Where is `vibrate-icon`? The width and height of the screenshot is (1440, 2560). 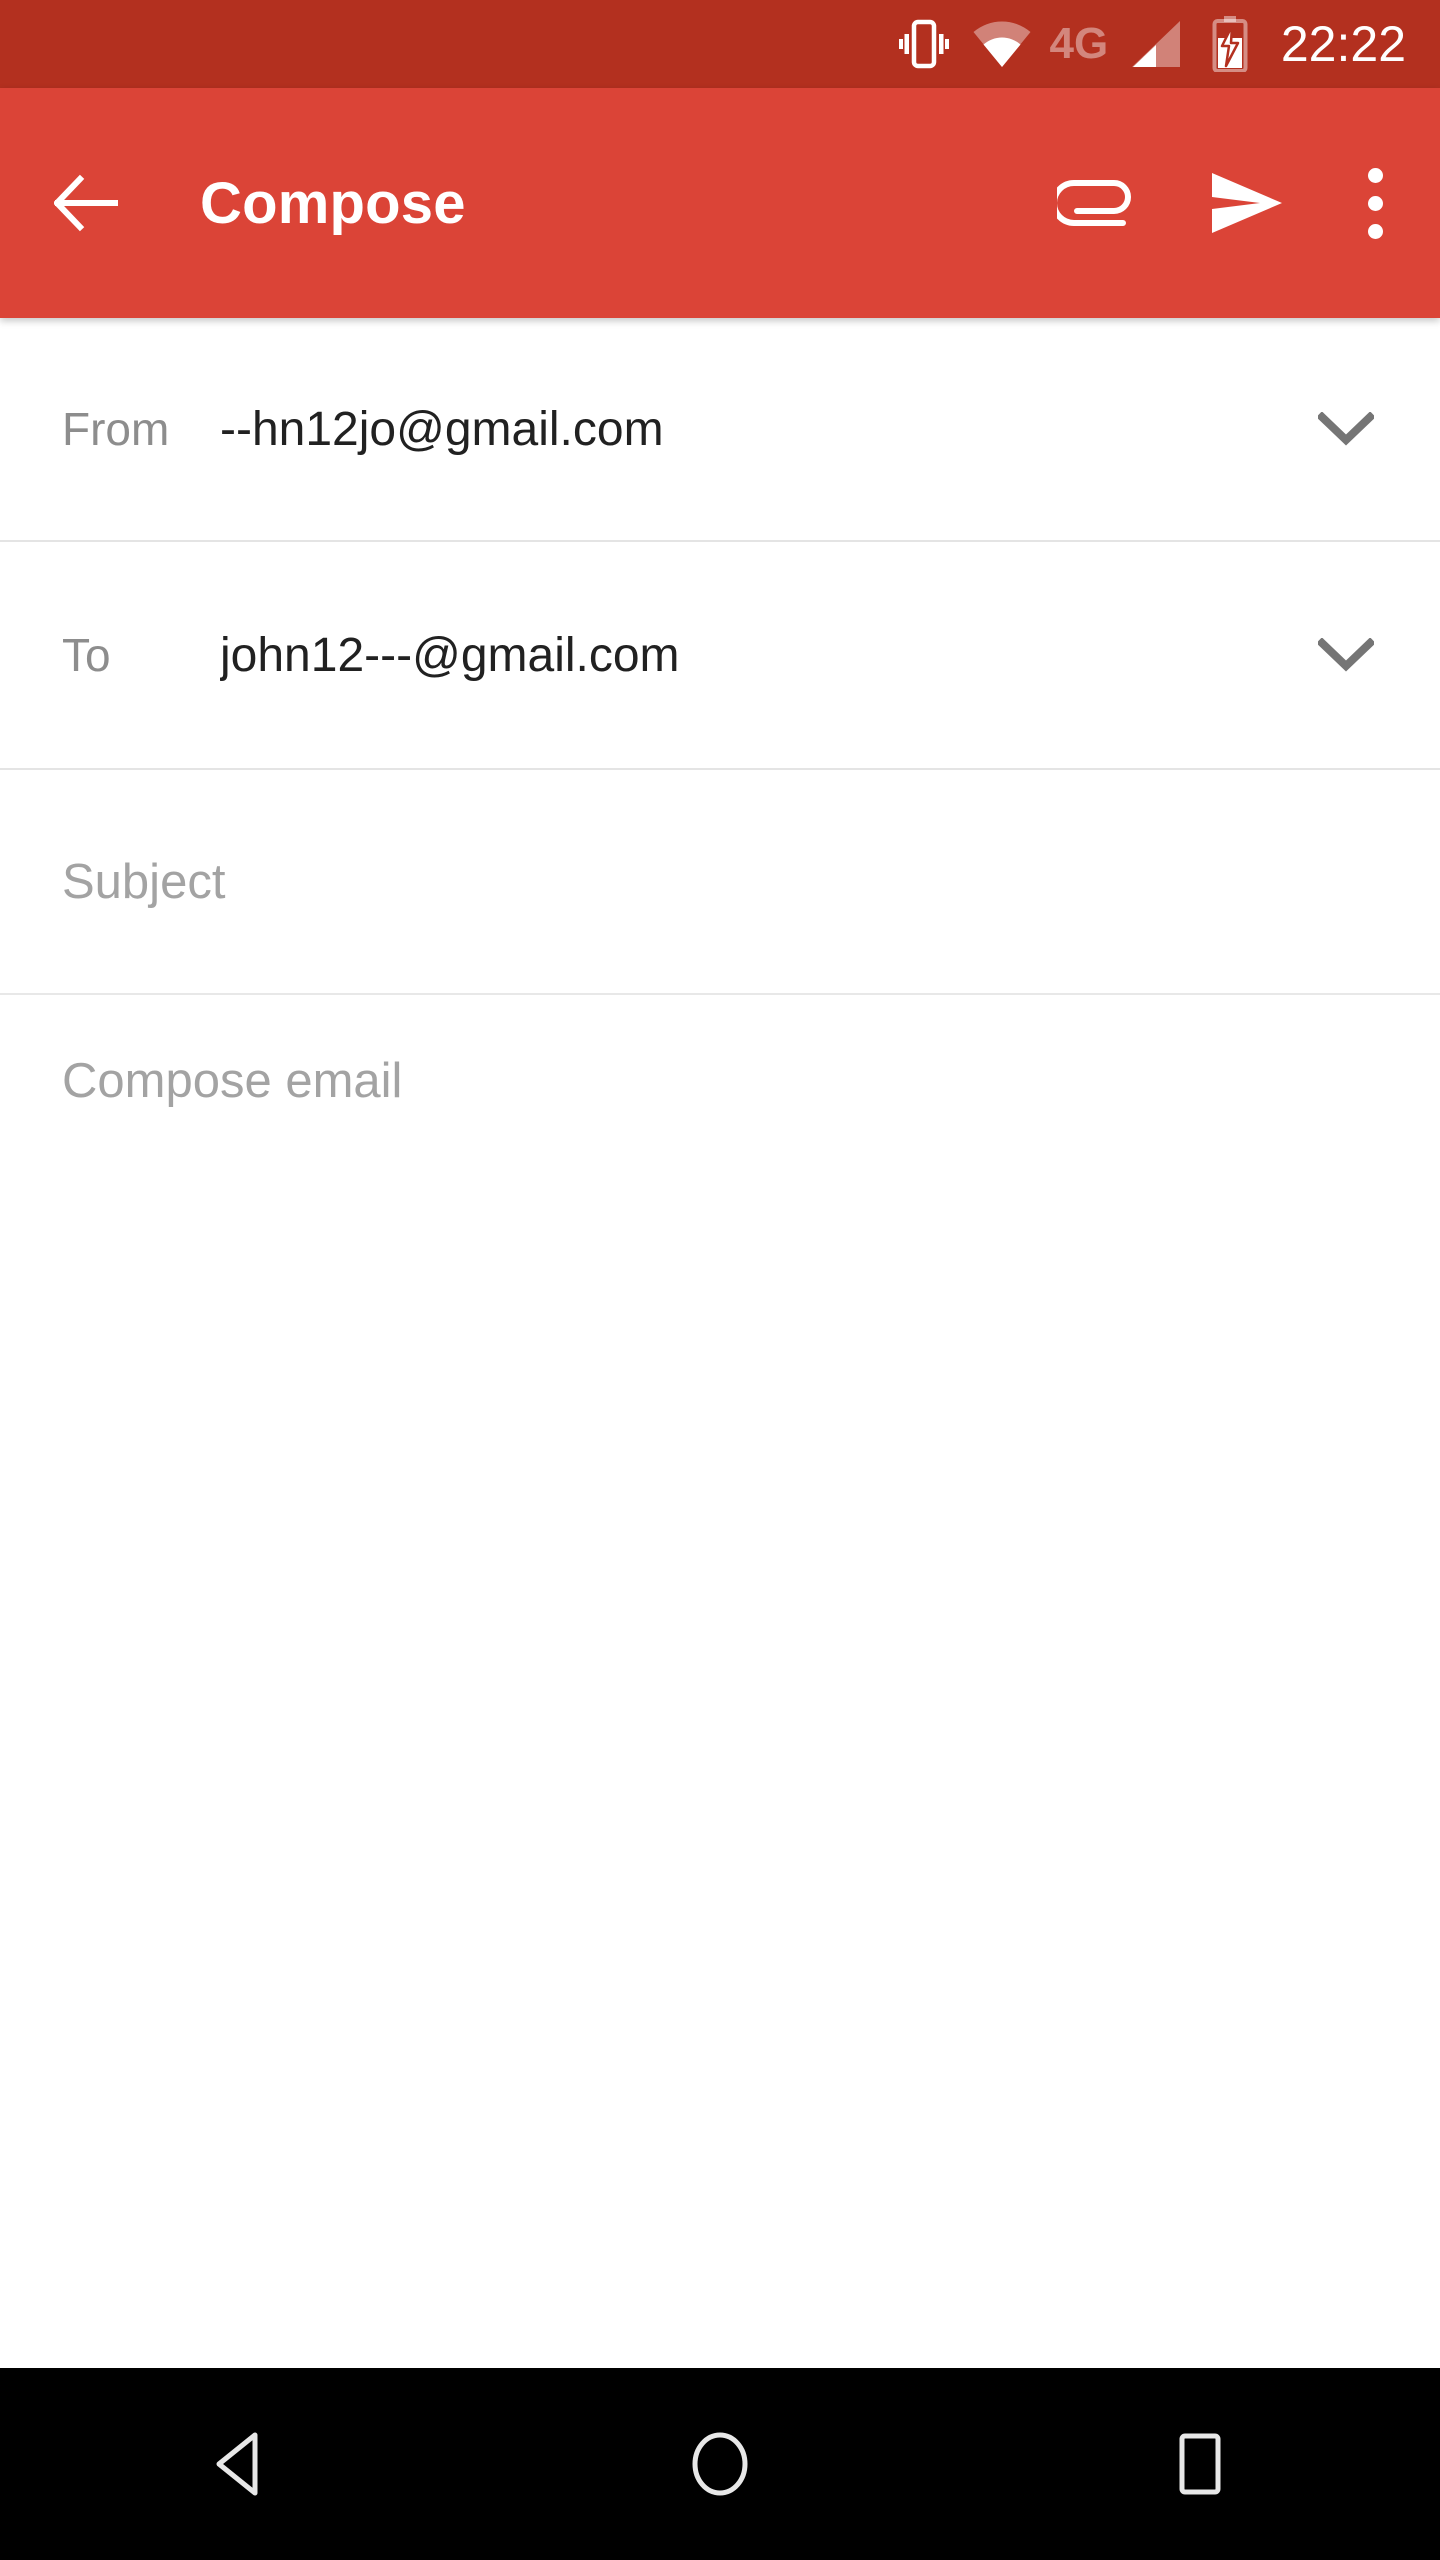
vibrate-icon is located at coordinates (924, 44).